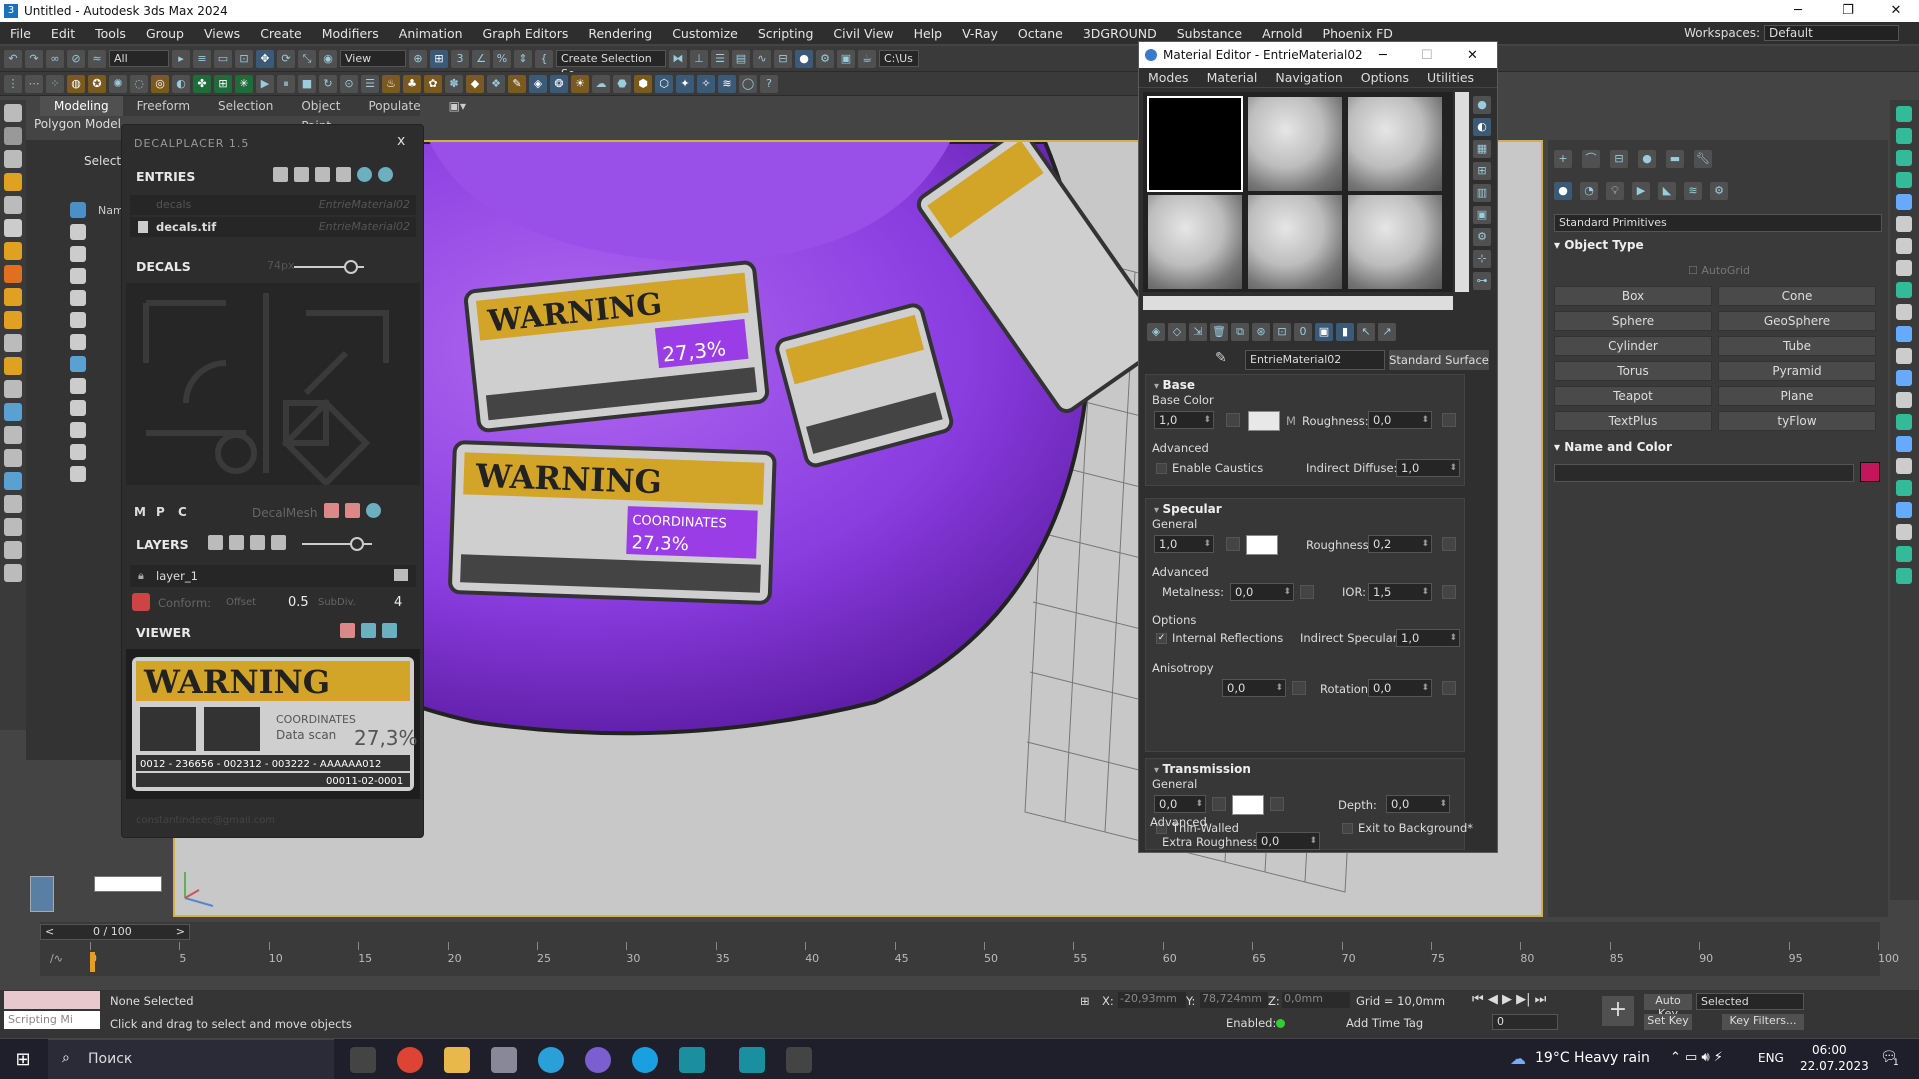 The image size is (1919, 1079). Describe the element at coordinates (496, 83) in the screenshot. I see `foam-icon: ❖` at that location.